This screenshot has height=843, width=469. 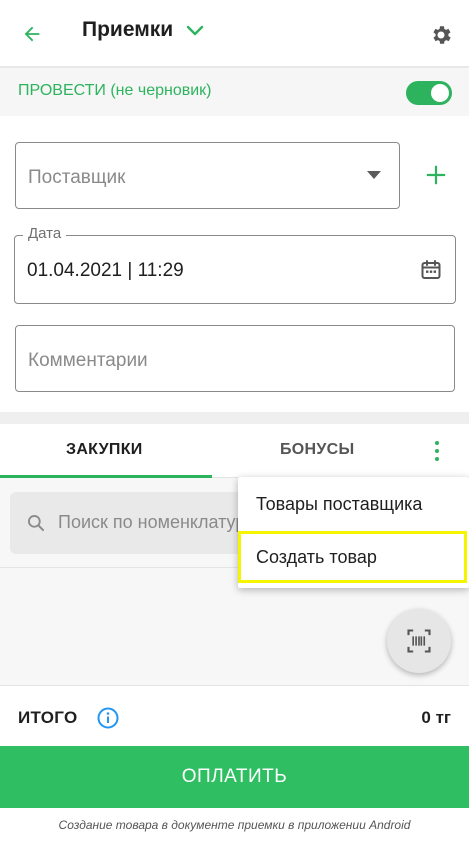 What do you see at coordinates (36, 523) in the screenshot?
I see `search-icon` at bounding box center [36, 523].